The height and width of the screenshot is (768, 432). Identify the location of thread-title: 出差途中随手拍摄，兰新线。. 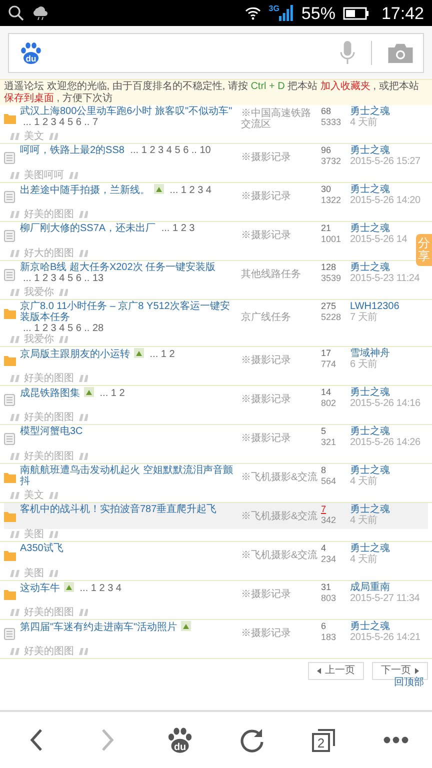
(85, 190).